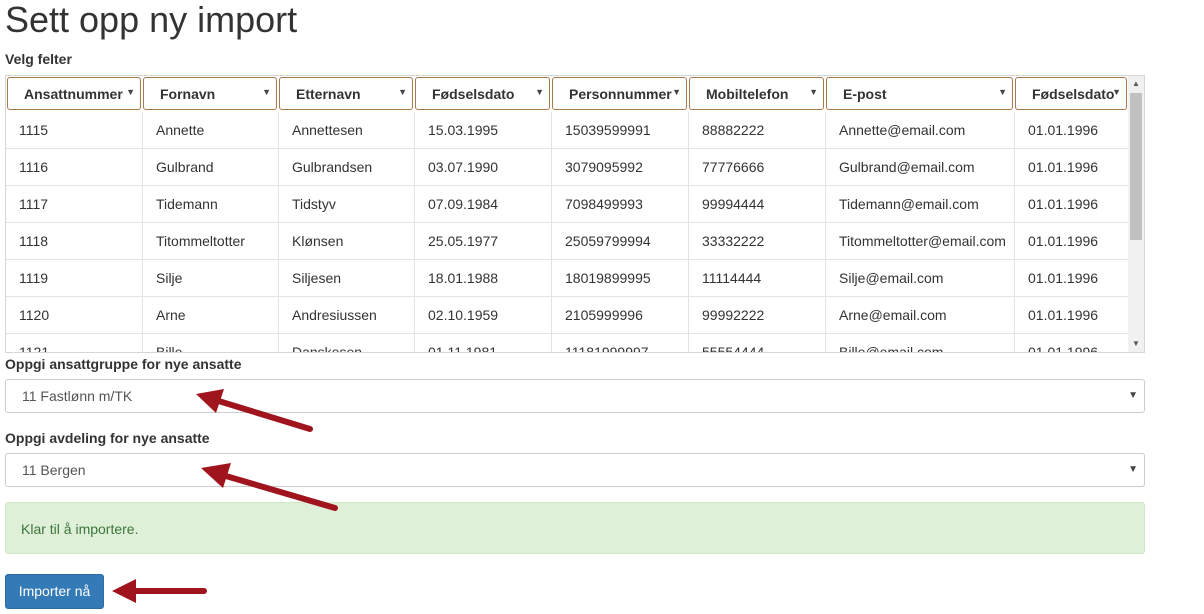 The width and height of the screenshot is (1204, 614). Describe the element at coordinates (38, 59) in the screenshot. I see `fields-label: Velg felter` at that location.